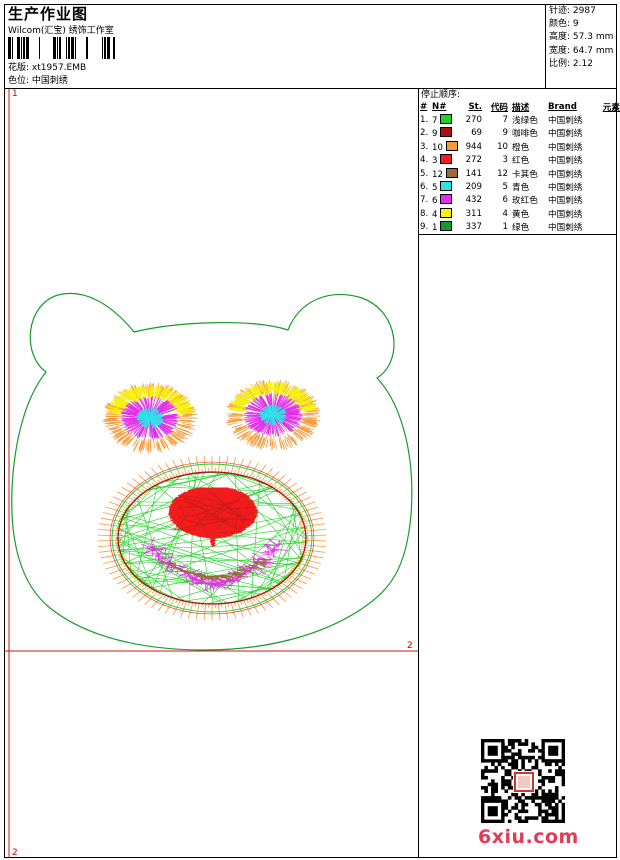  Describe the element at coordinates (523, 781) in the screenshot. I see `qr-code` at that location.